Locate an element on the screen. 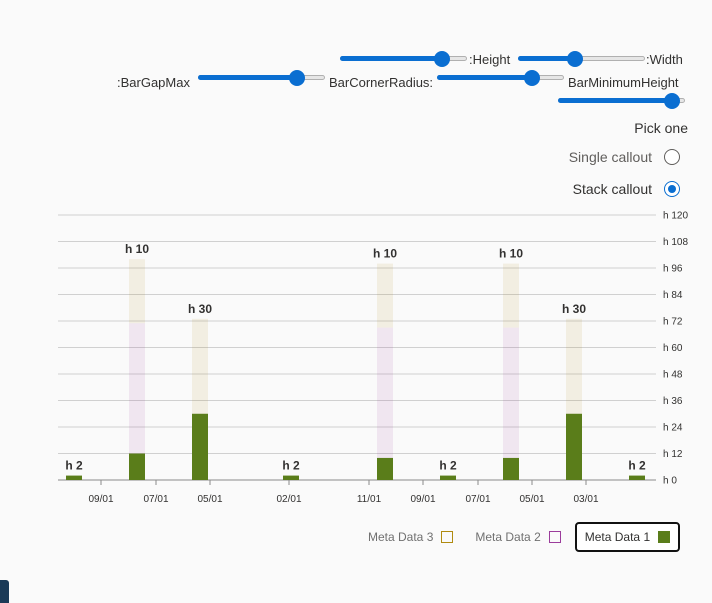 The width and height of the screenshot is (712, 603). stack-callout-option: Stack callout is located at coordinates (626, 189).